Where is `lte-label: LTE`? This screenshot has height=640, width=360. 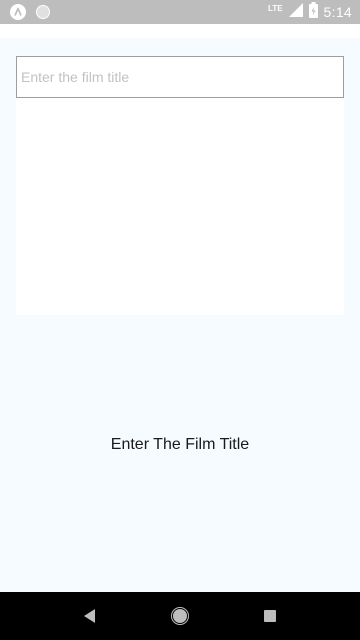 lte-label: LTE is located at coordinates (275, 8).